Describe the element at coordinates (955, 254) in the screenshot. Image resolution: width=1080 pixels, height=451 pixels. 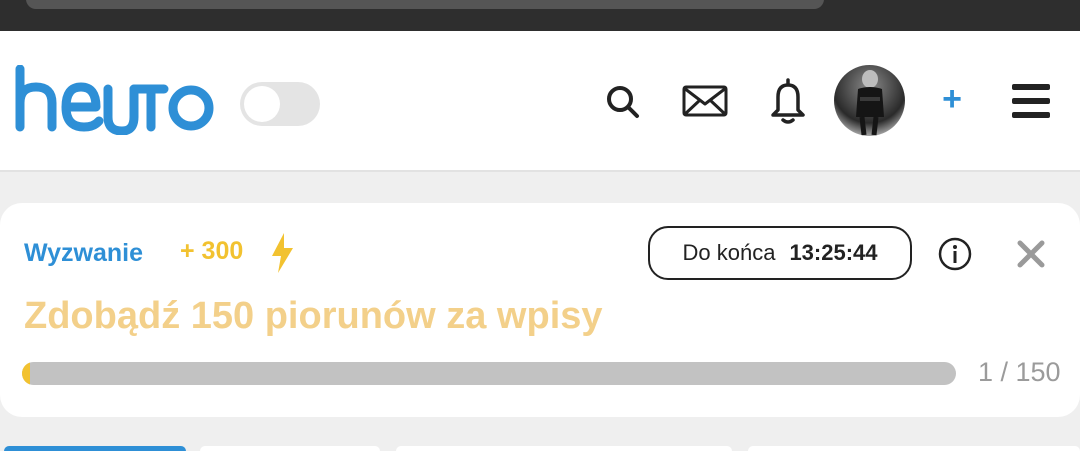
I see `info-icon` at that location.